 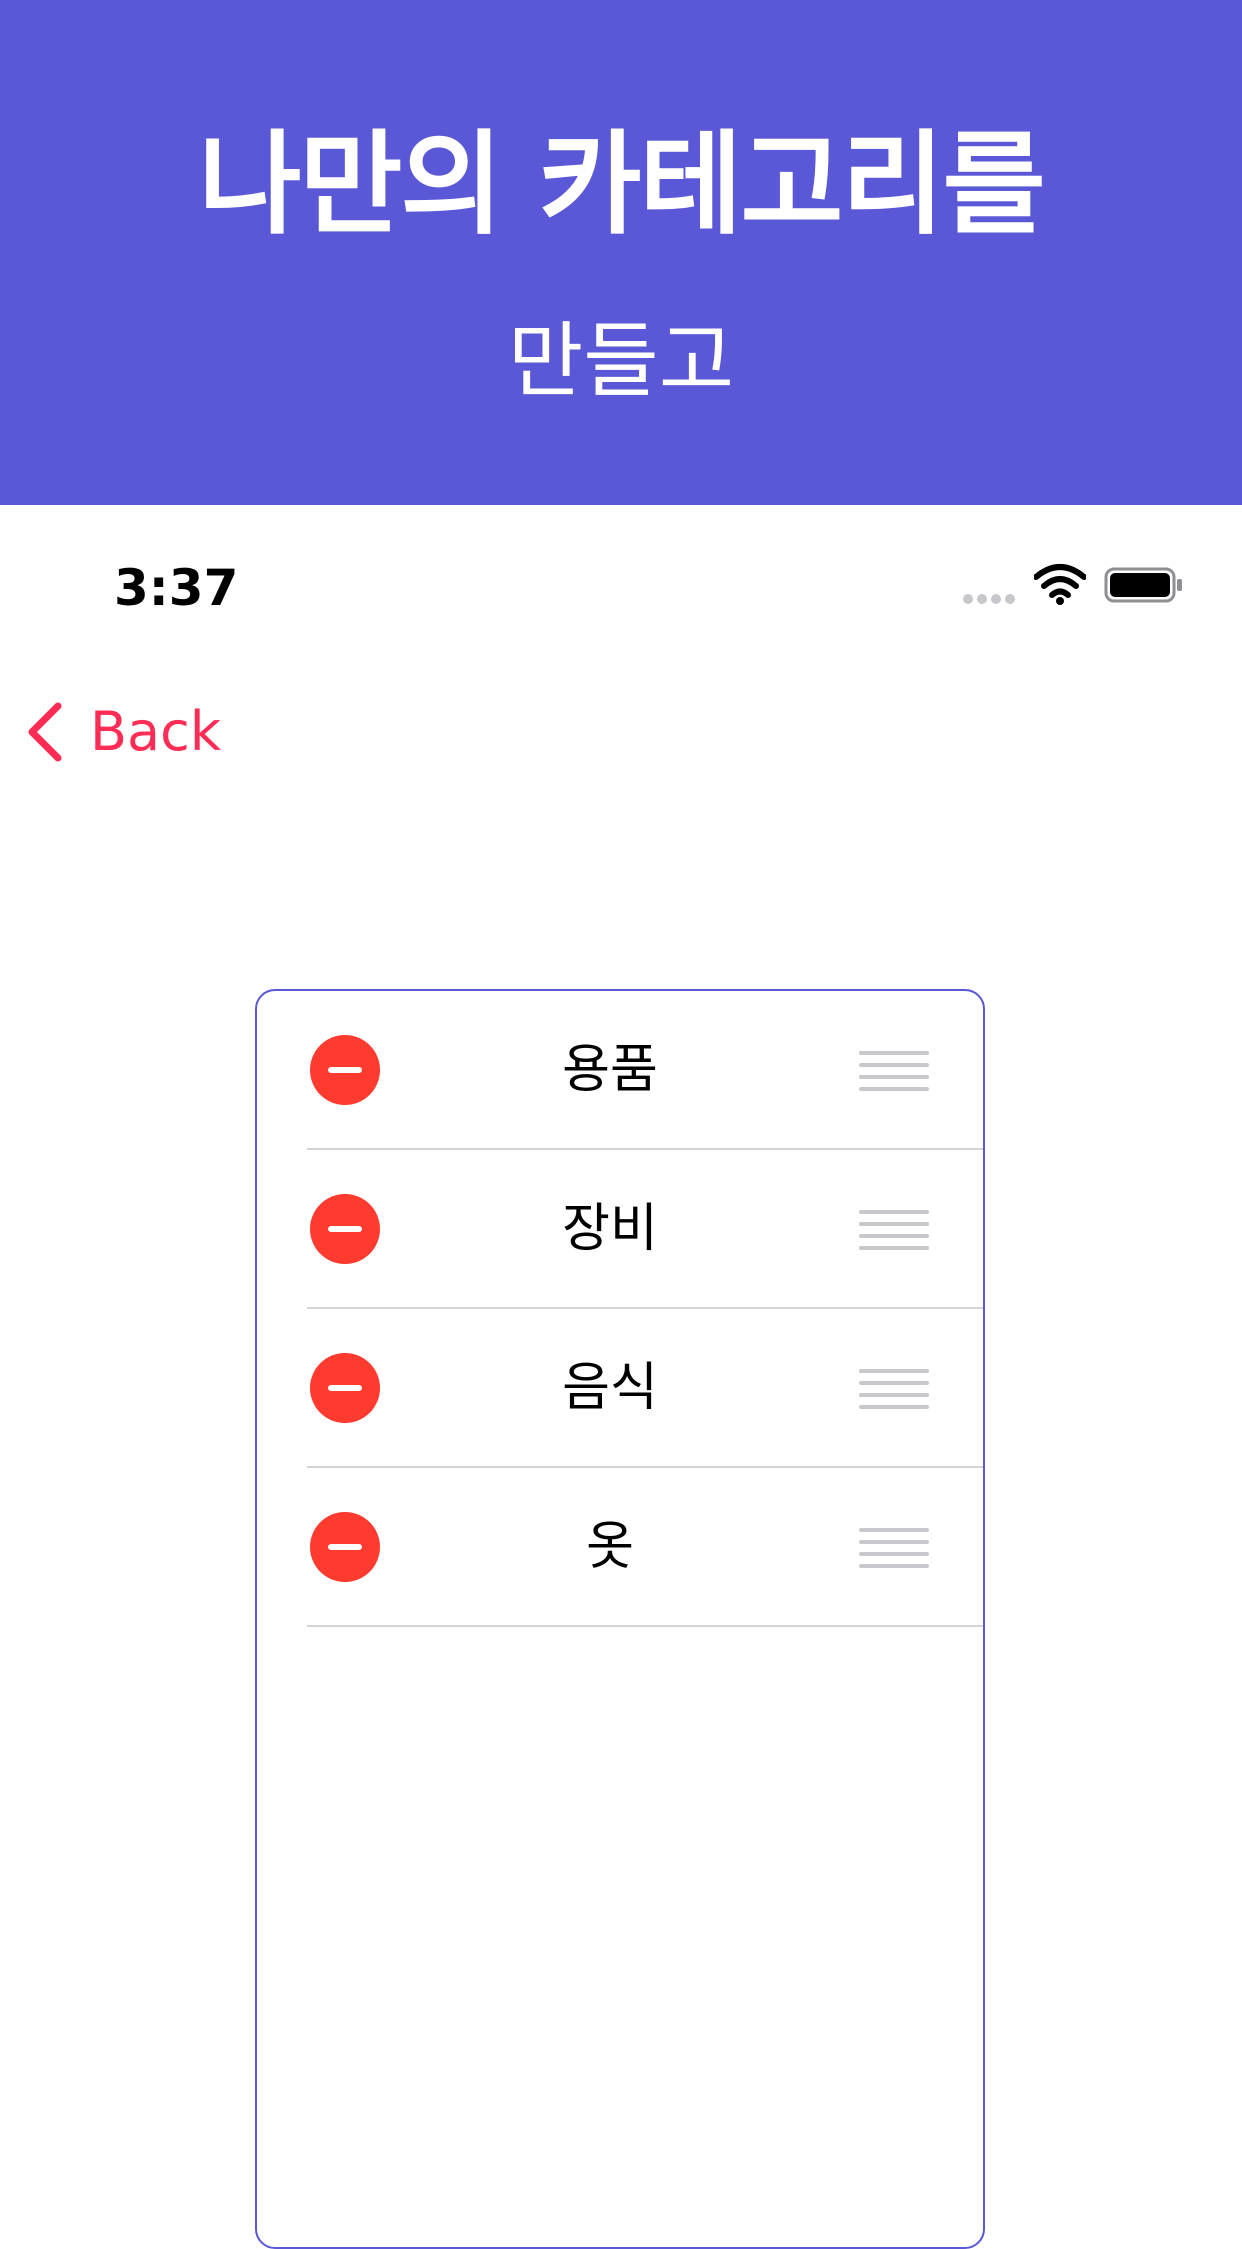 What do you see at coordinates (621, 361) in the screenshot?
I see `banner-subtitle: 만들고` at bounding box center [621, 361].